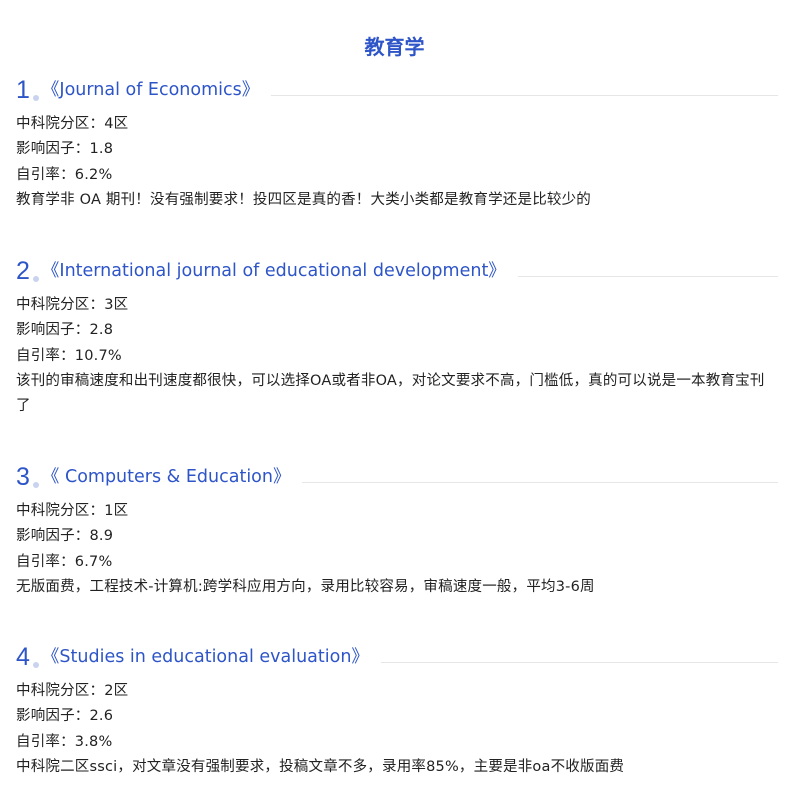 The width and height of the screenshot is (789, 801). Describe the element at coordinates (205, 657) in the screenshot. I see `journal-name: 《Studies in educational evaluation》` at that location.